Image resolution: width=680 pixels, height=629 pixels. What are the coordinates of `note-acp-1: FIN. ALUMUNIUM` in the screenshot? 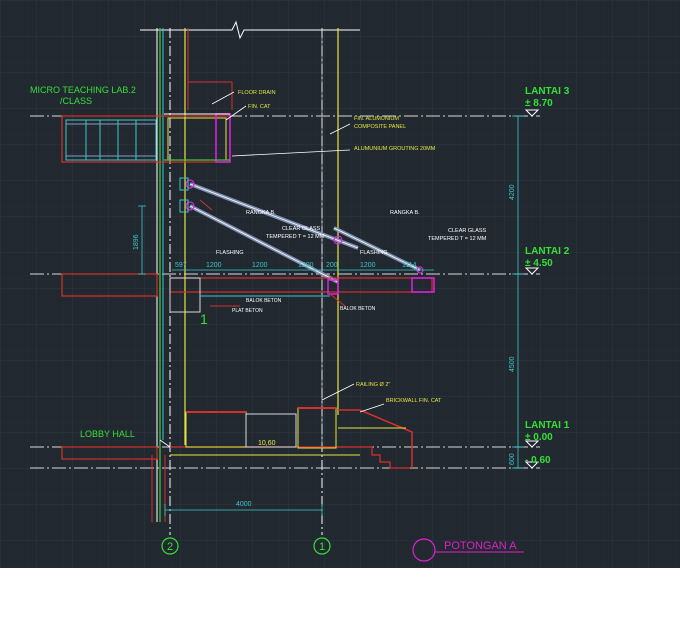 It's located at (376, 119).